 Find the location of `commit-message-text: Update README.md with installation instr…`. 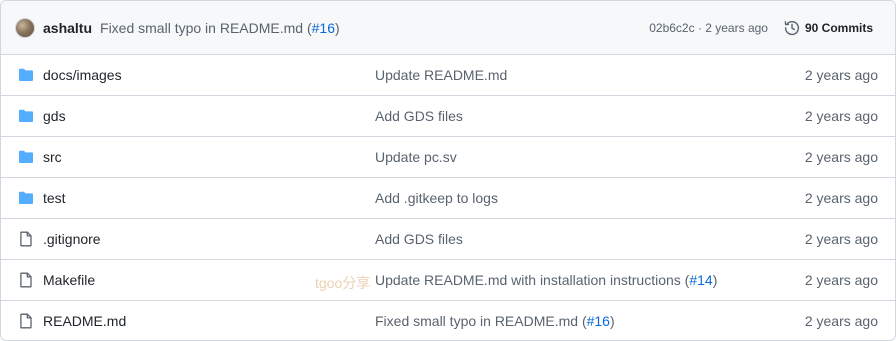

commit-message-text: Update README.md with installation instr… is located at coordinates (532, 280).